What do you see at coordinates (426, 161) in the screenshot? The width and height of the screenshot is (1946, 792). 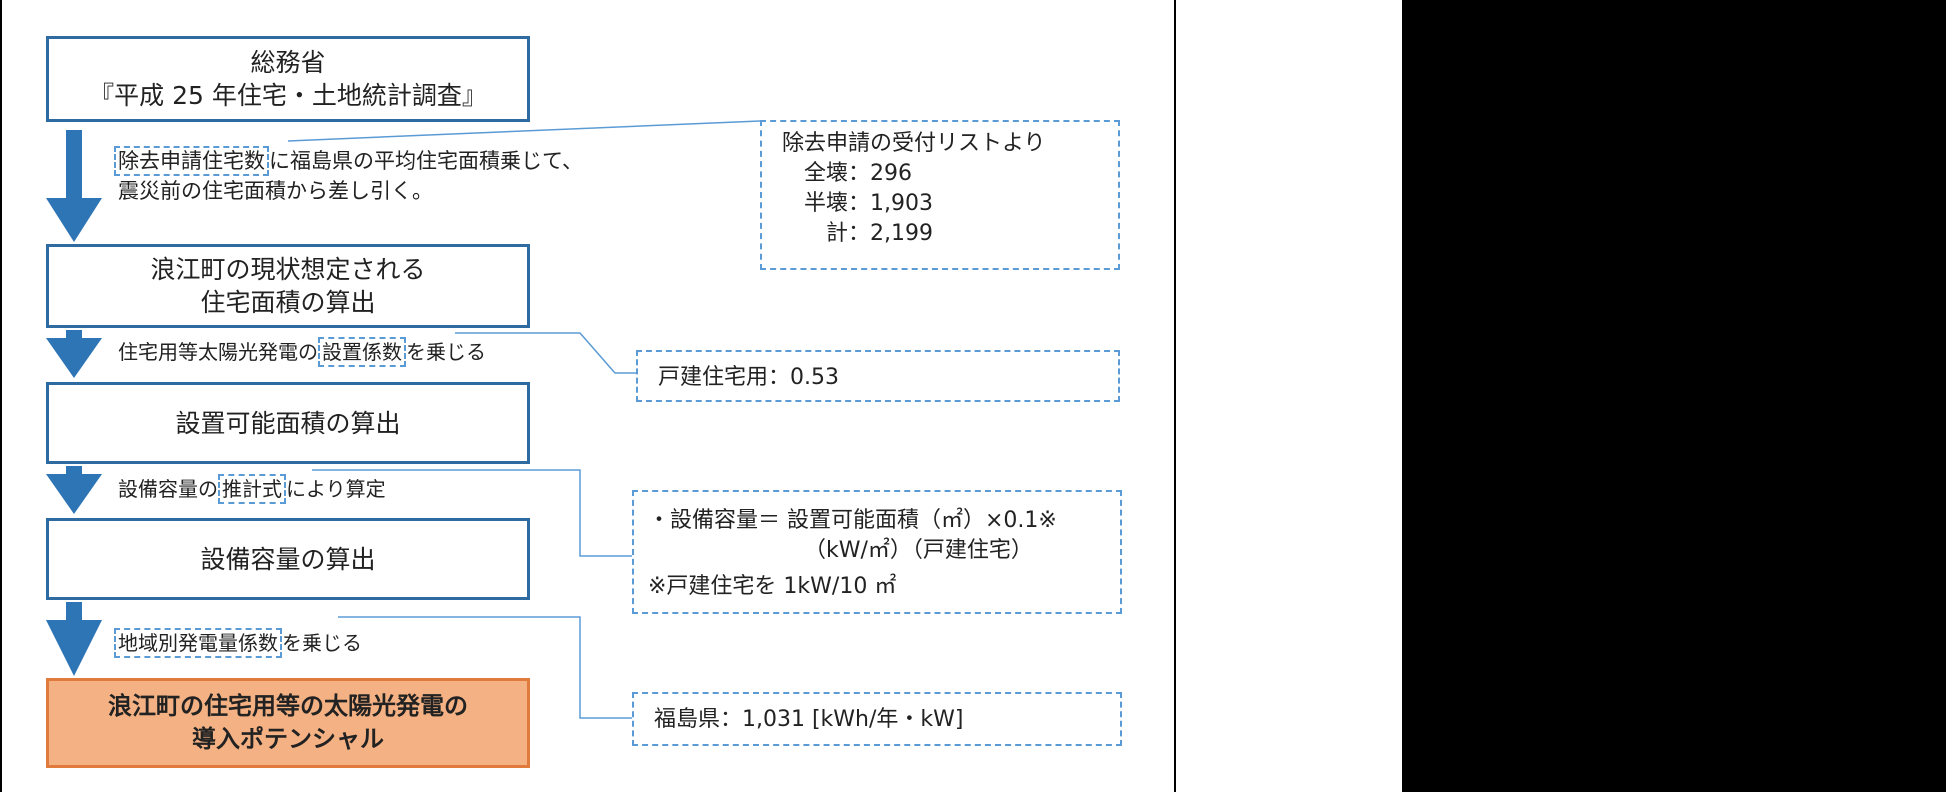 I see `step1-text: に福島県の平均住宅面積乗じて、` at bounding box center [426, 161].